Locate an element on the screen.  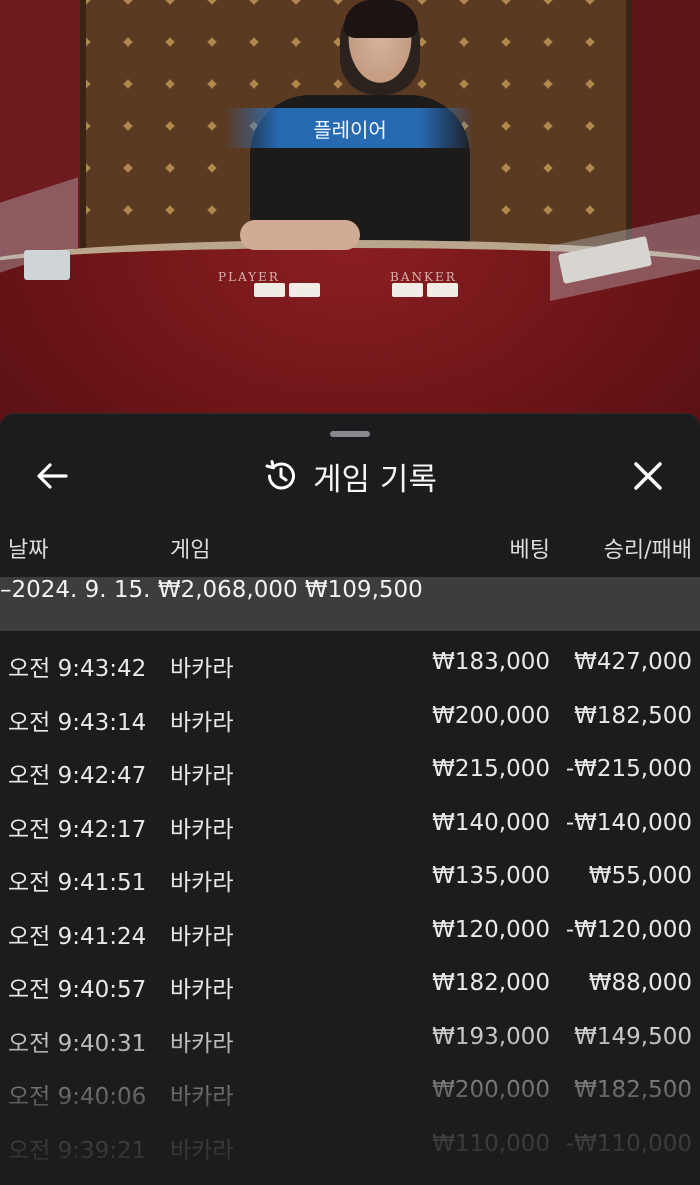
day-summary-bet: ₩2,068,000 is located at coordinates (227, 590).